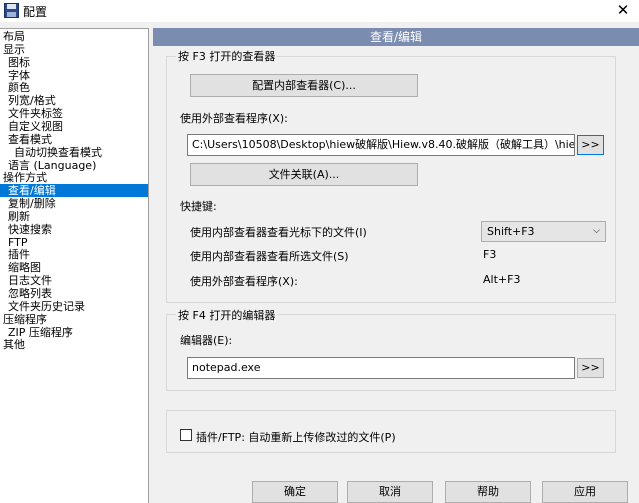  What do you see at coordinates (74, 242) in the screenshot?
I see `tree-item: FTP` at bounding box center [74, 242].